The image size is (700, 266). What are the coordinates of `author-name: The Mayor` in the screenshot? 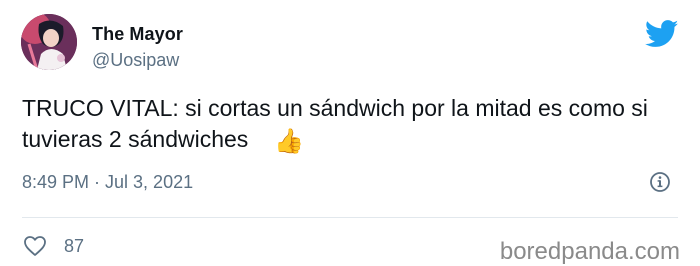 It's located at (137, 34).